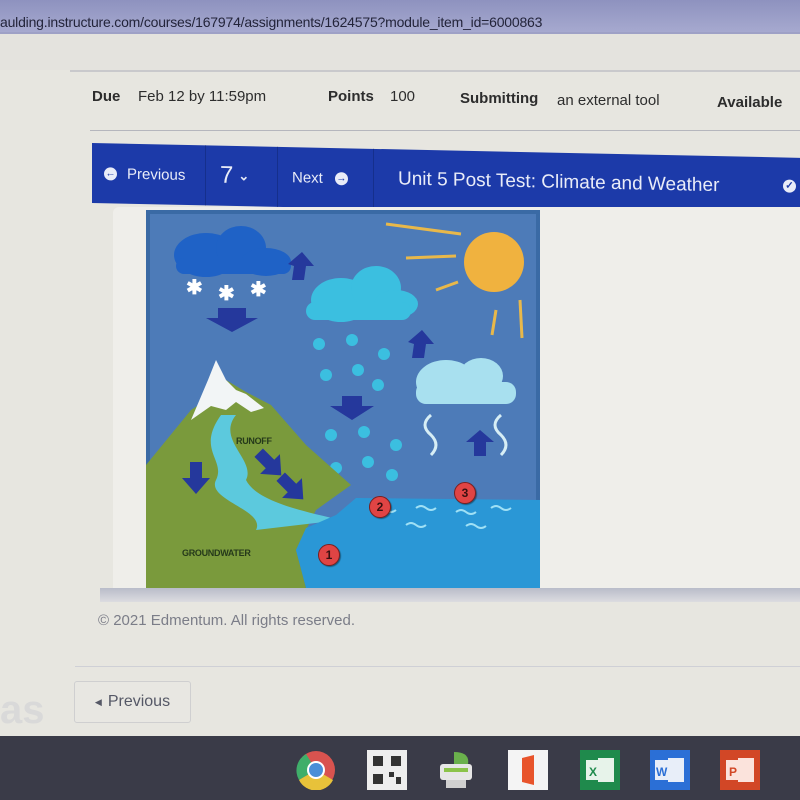 Image resolution: width=800 pixels, height=800 pixels. I want to click on office-icon, so click(528, 770).